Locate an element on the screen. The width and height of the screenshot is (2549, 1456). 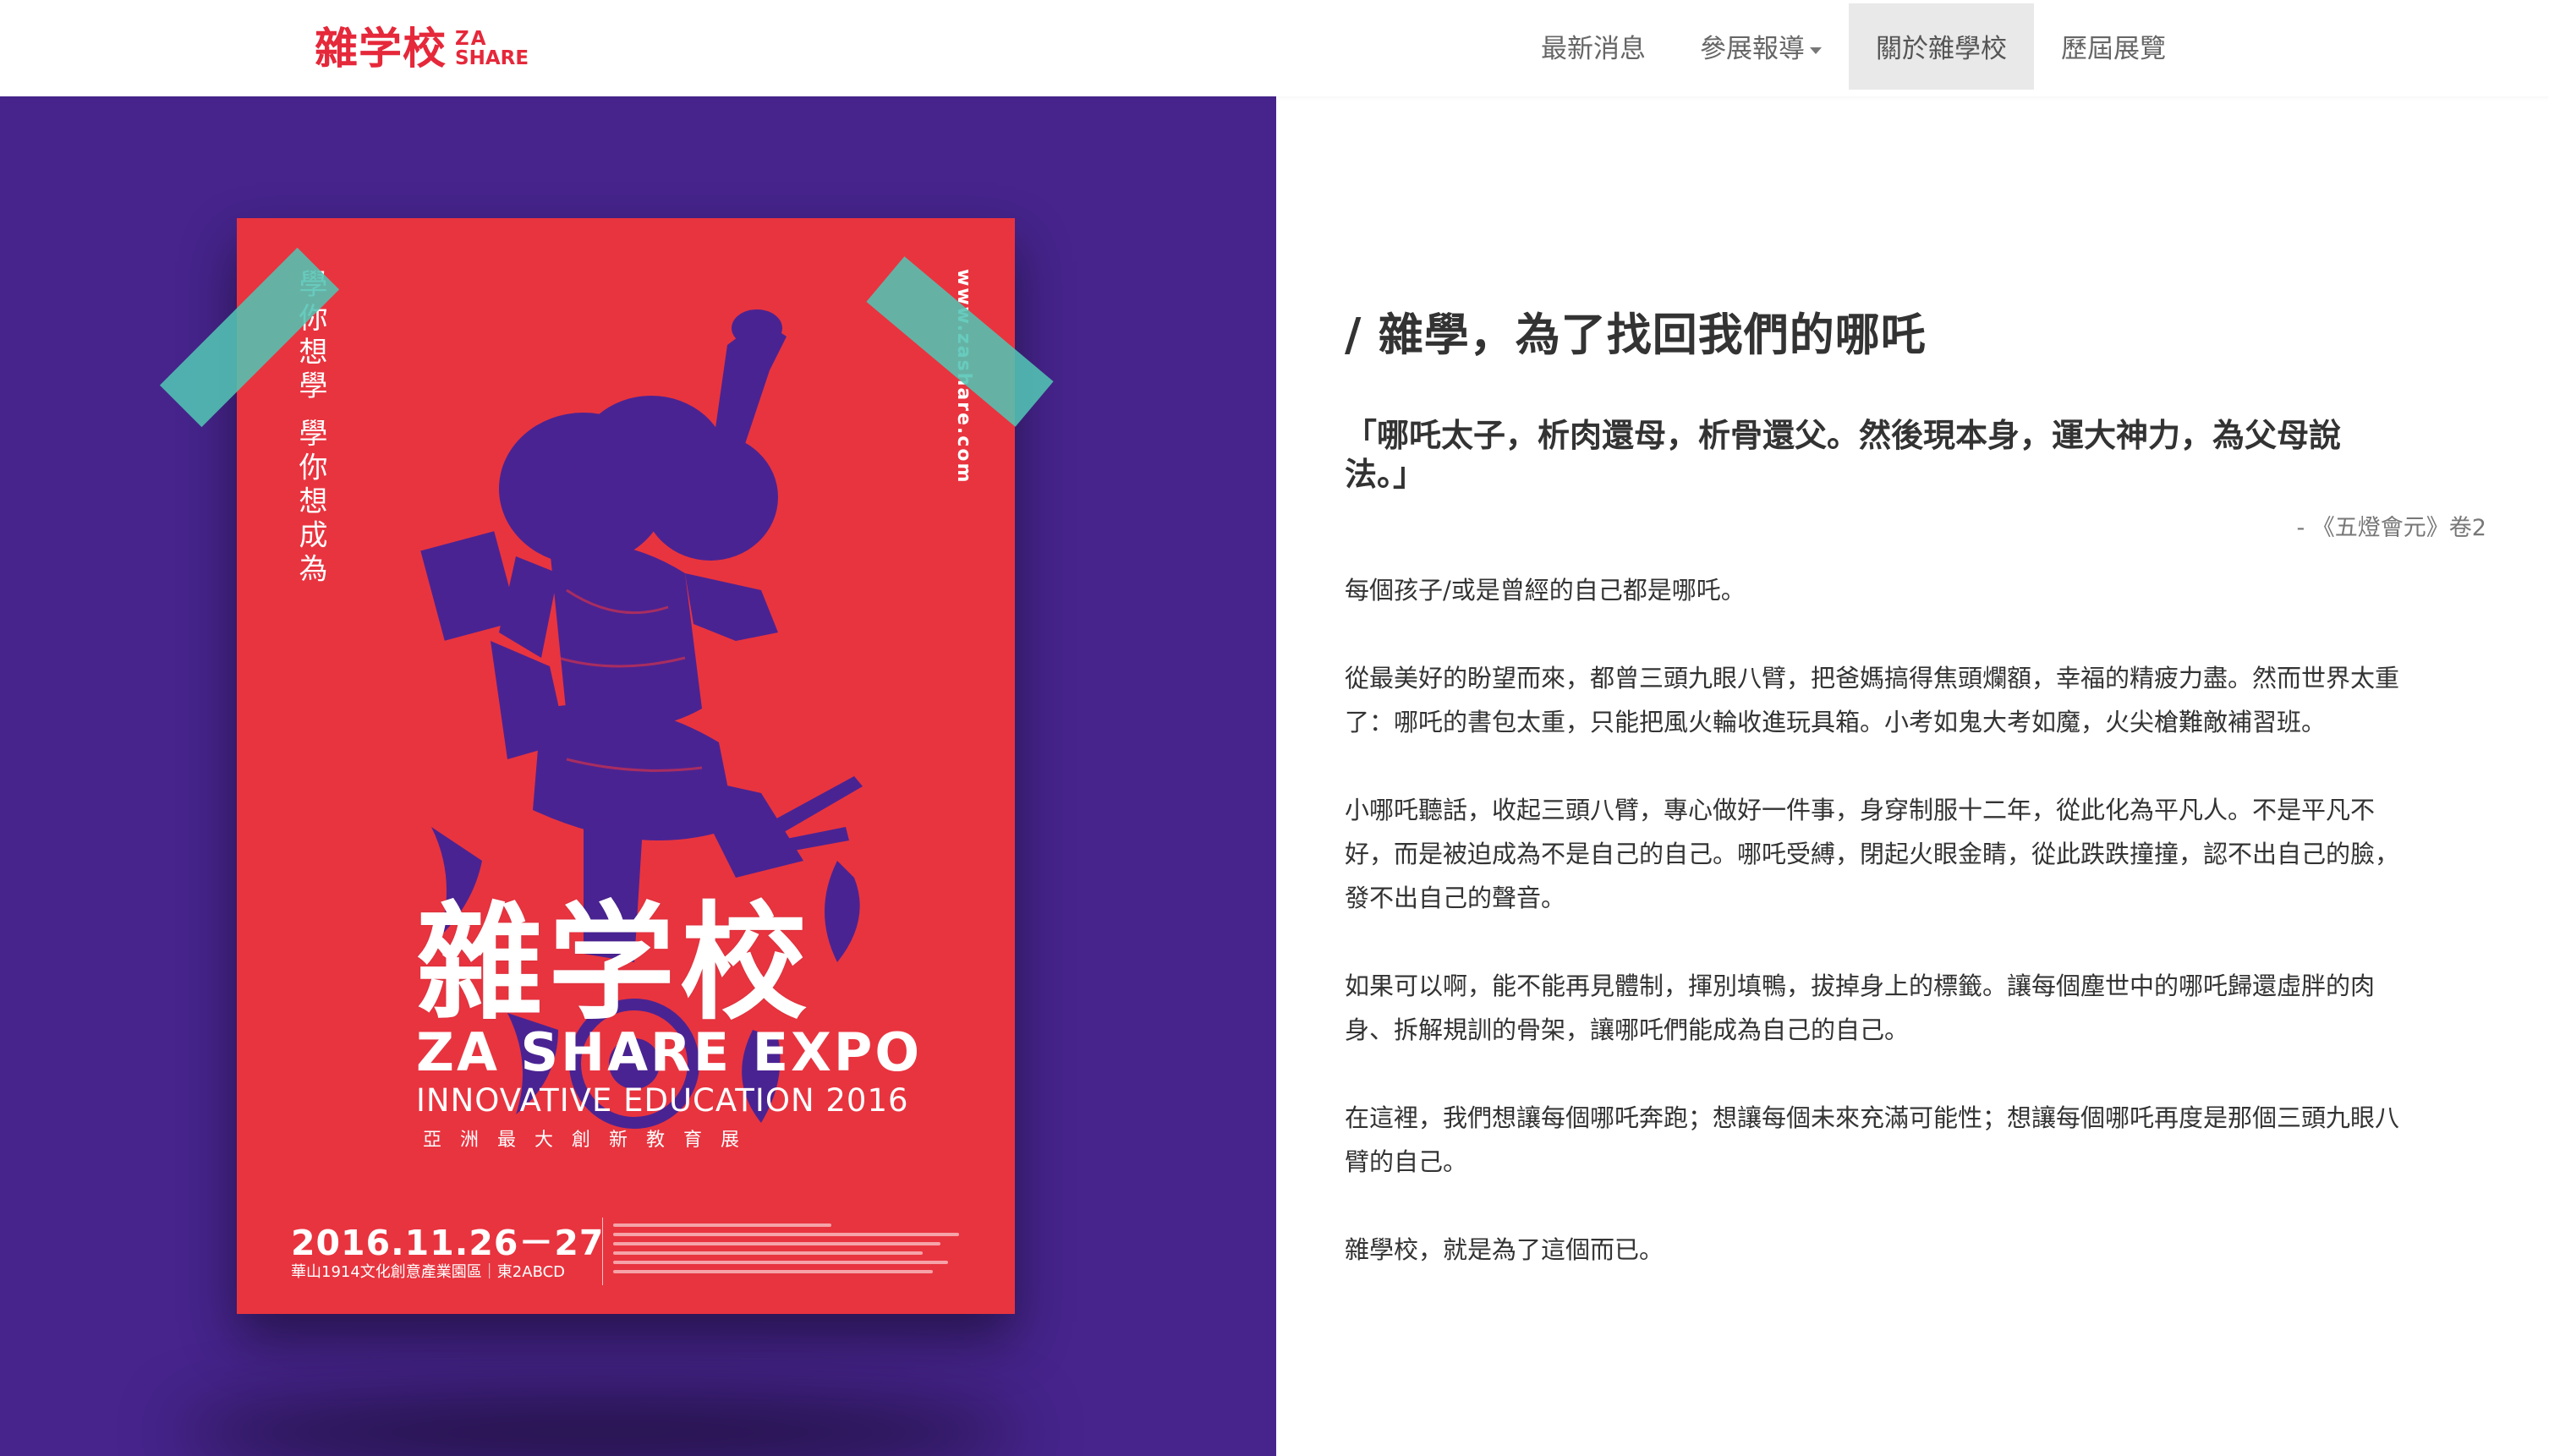
paragraph-line: 臂的自己。 is located at coordinates (1406, 1162).